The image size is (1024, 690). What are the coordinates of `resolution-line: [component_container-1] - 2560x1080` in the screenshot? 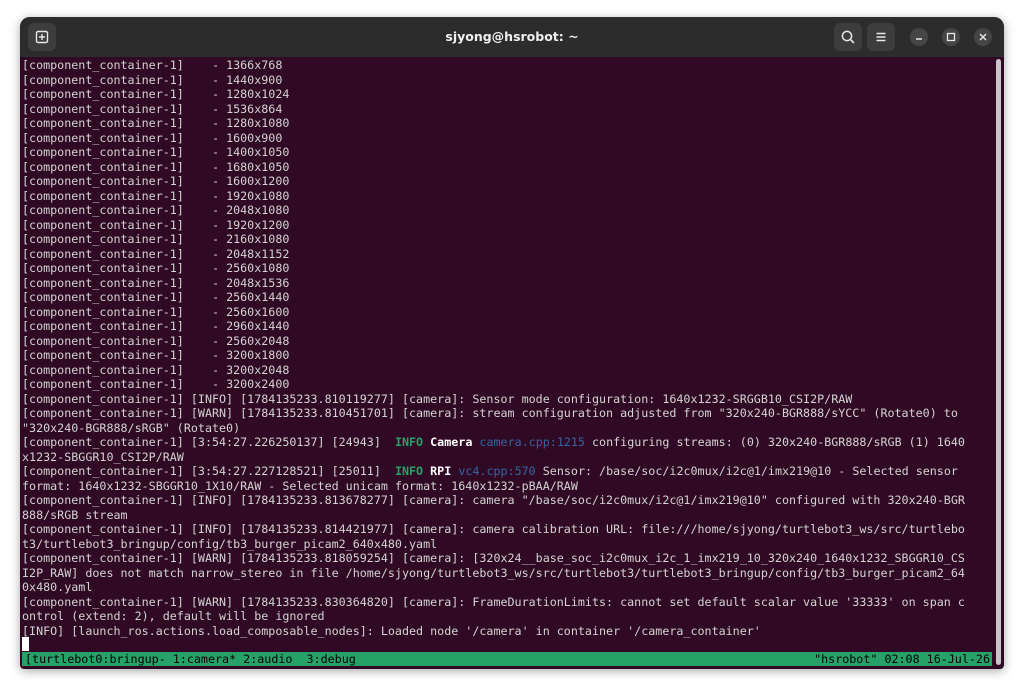 It's located at (156, 268).